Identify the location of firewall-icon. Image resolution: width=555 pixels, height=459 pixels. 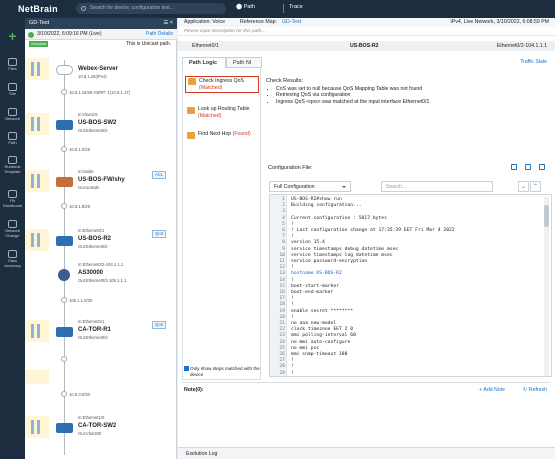
(64, 182).